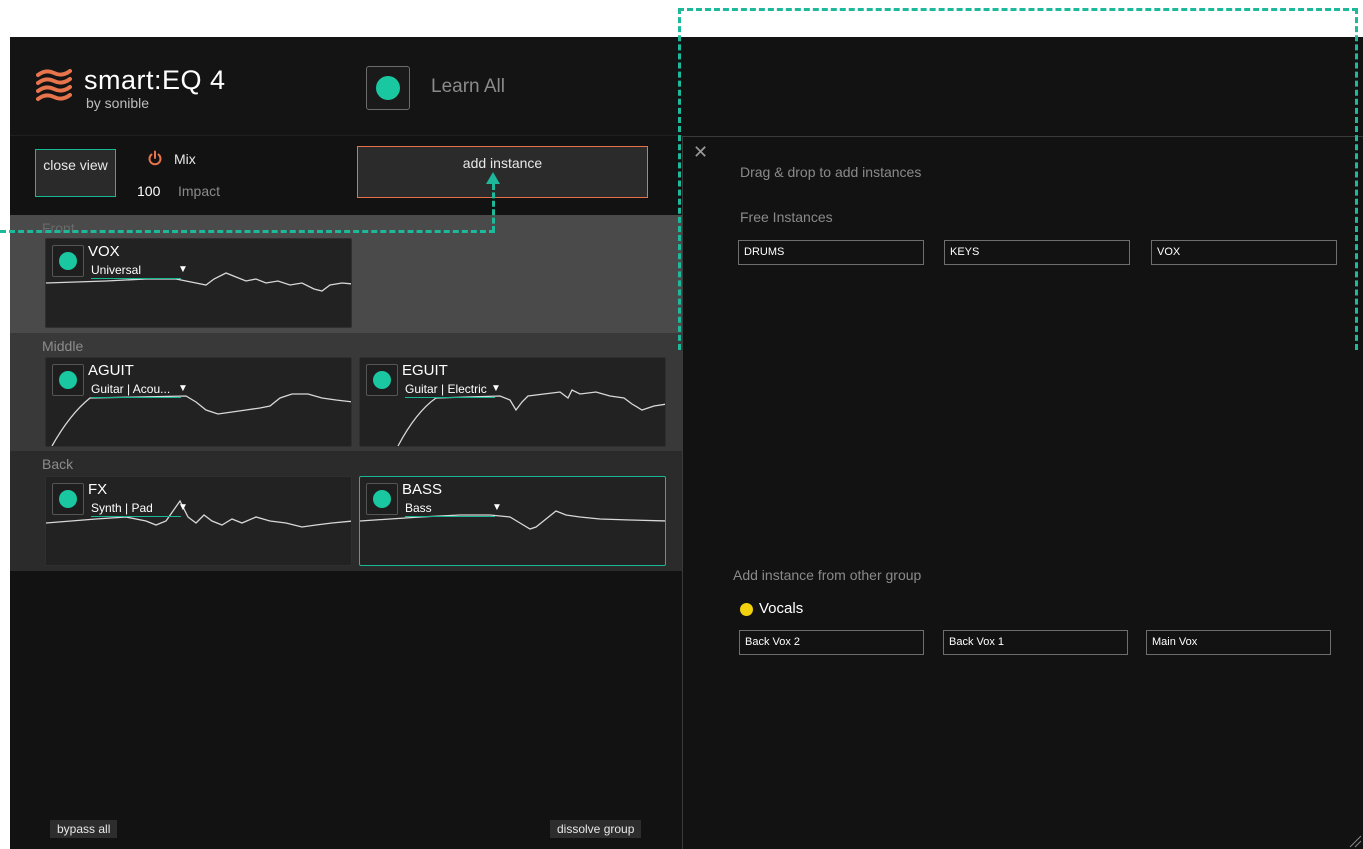 The image size is (1363, 849). Describe the element at coordinates (502, 172) in the screenshot. I see `add-instance-button: add instance` at that location.